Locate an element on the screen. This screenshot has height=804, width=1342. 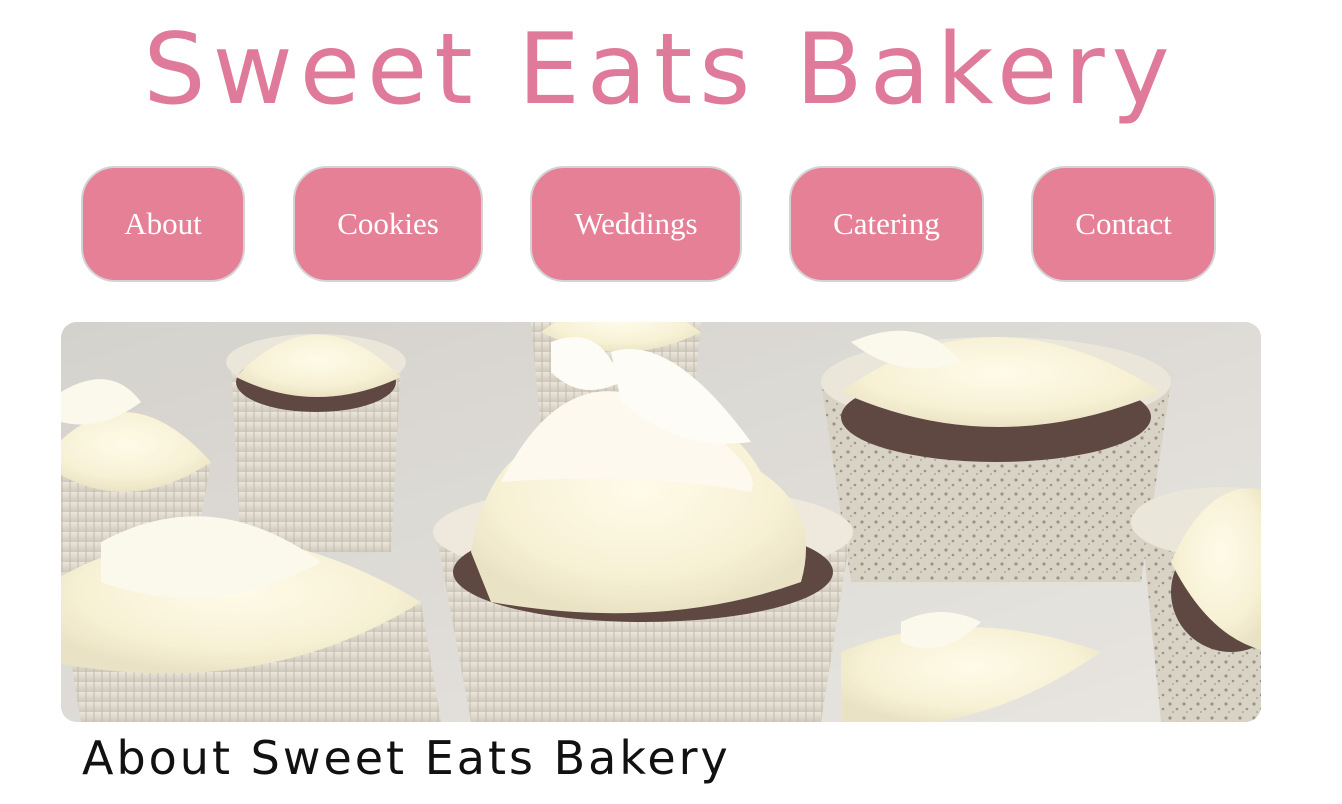
main-nav: About Cookies Weddings Catering Contact is located at coordinates (671, 224).